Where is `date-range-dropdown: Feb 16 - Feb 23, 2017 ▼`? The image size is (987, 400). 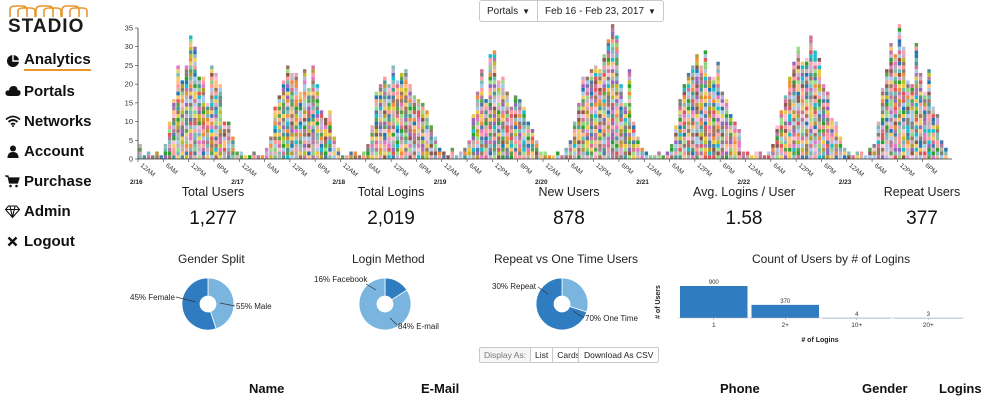 date-range-dropdown: Feb 16 - Feb 23, 2017 ▼ is located at coordinates (601, 11).